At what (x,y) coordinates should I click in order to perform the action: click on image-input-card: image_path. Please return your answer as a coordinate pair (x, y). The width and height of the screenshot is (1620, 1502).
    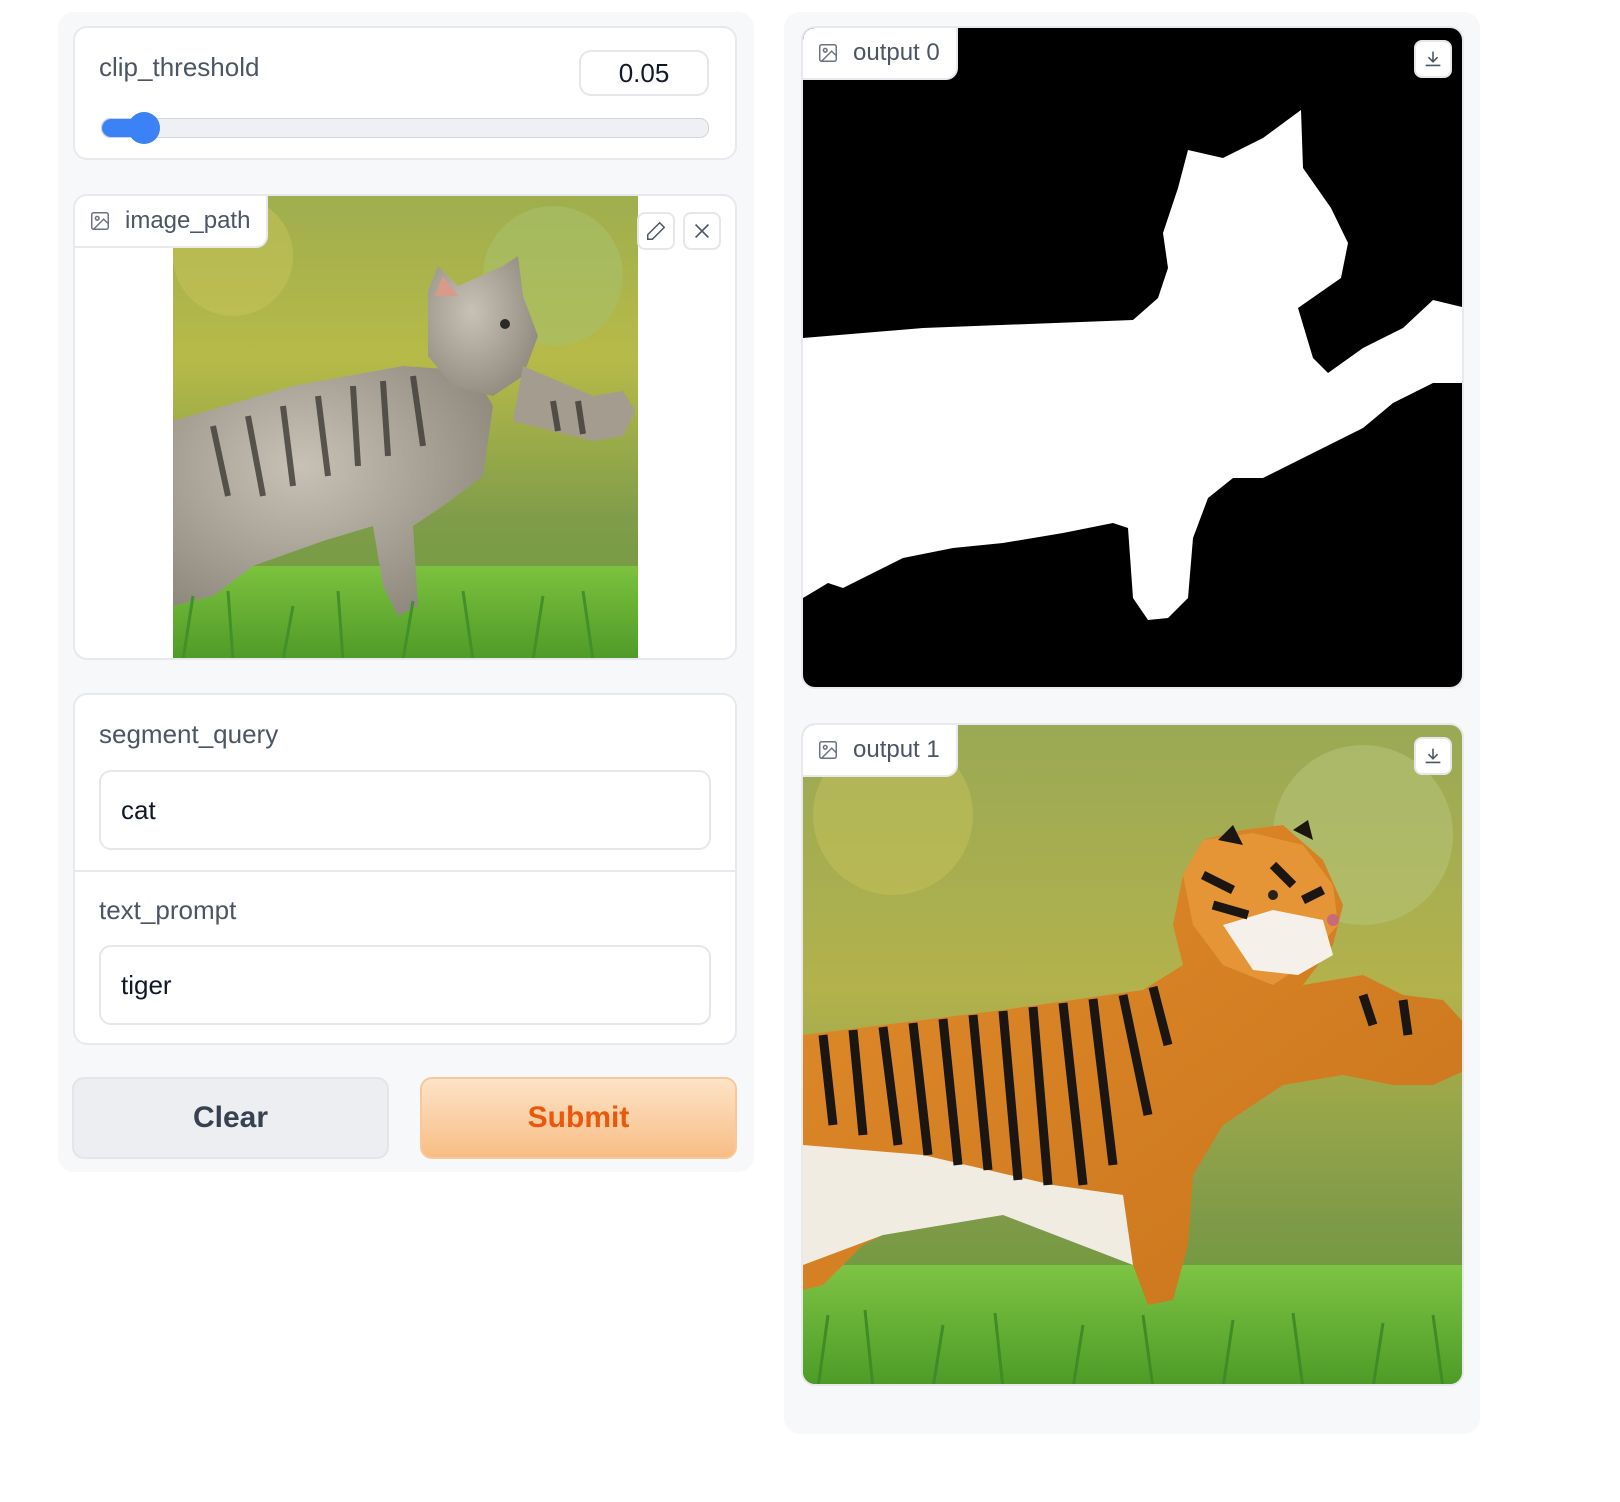
    Looking at the image, I should click on (405, 427).